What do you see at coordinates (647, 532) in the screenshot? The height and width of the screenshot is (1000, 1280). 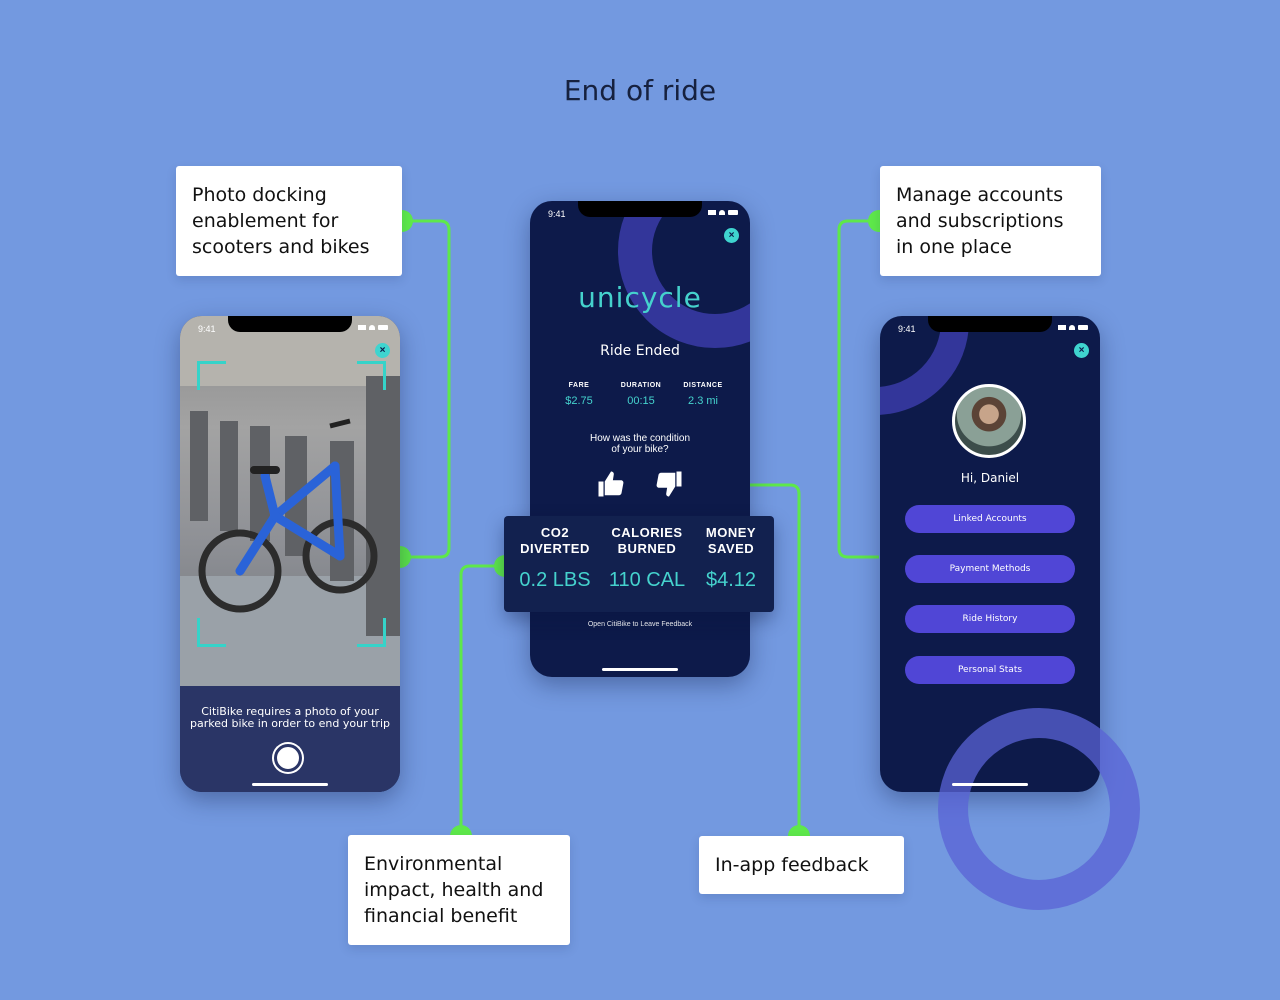 I see `impact-label-line: CALORIES` at bounding box center [647, 532].